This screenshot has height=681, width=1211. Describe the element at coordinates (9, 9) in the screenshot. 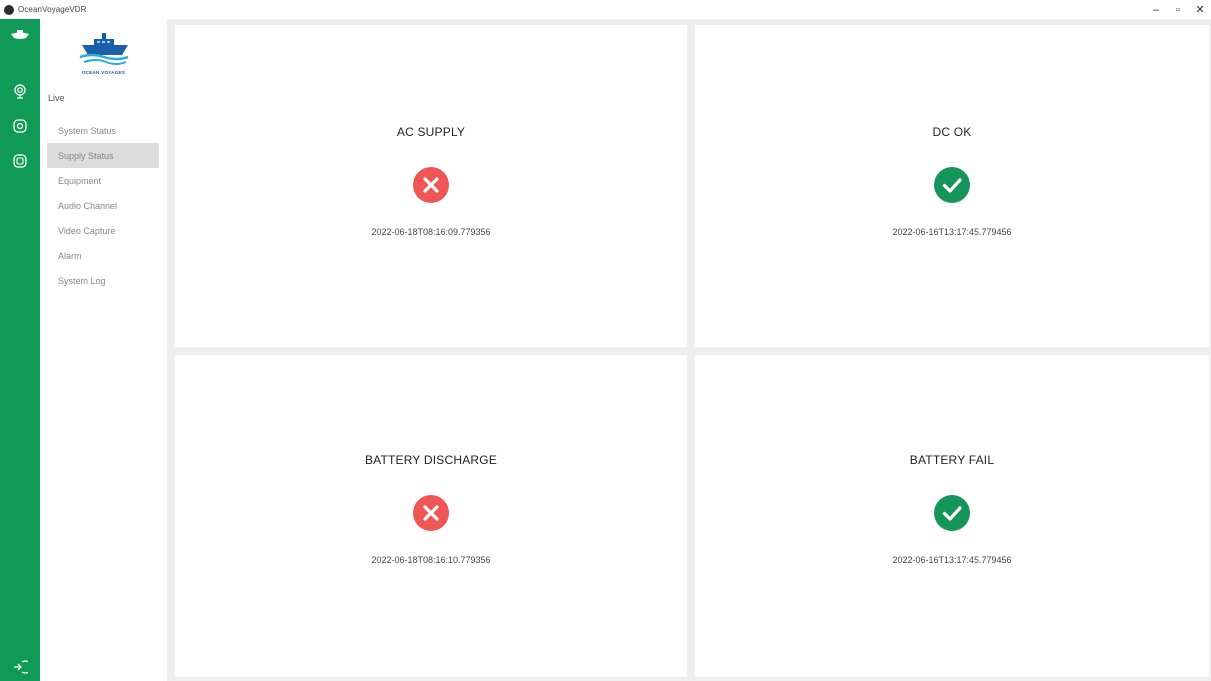

I see `app-icon` at that location.